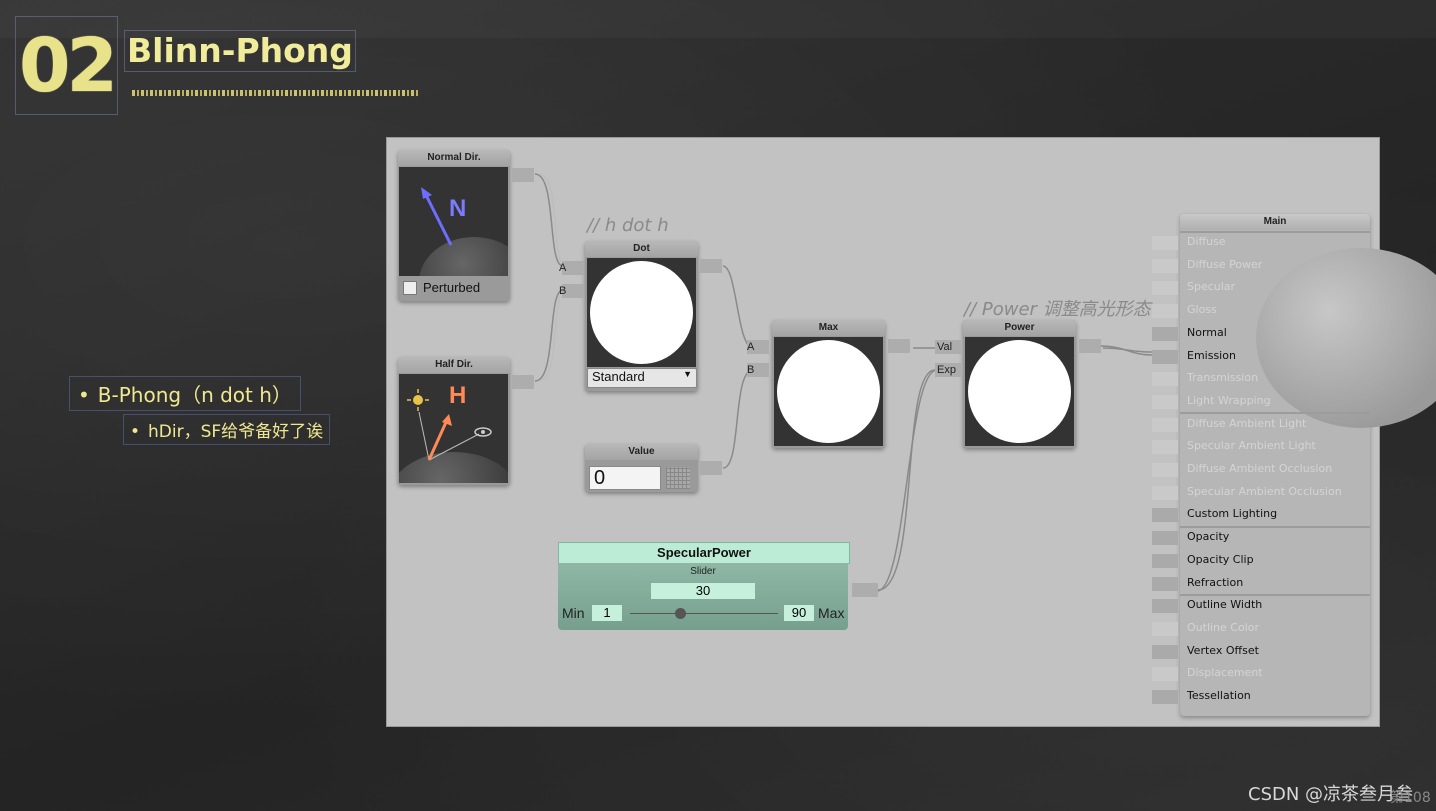  I want to click on power-output-port, so click(1090, 346).